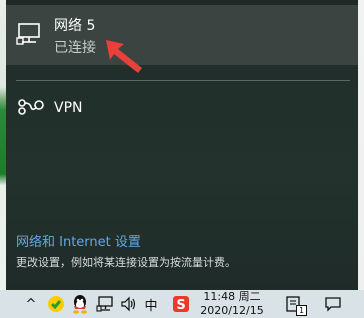 Image resolution: width=364 pixels, height=318 pixels. I want to click on qq-icon, so click(80, 304).